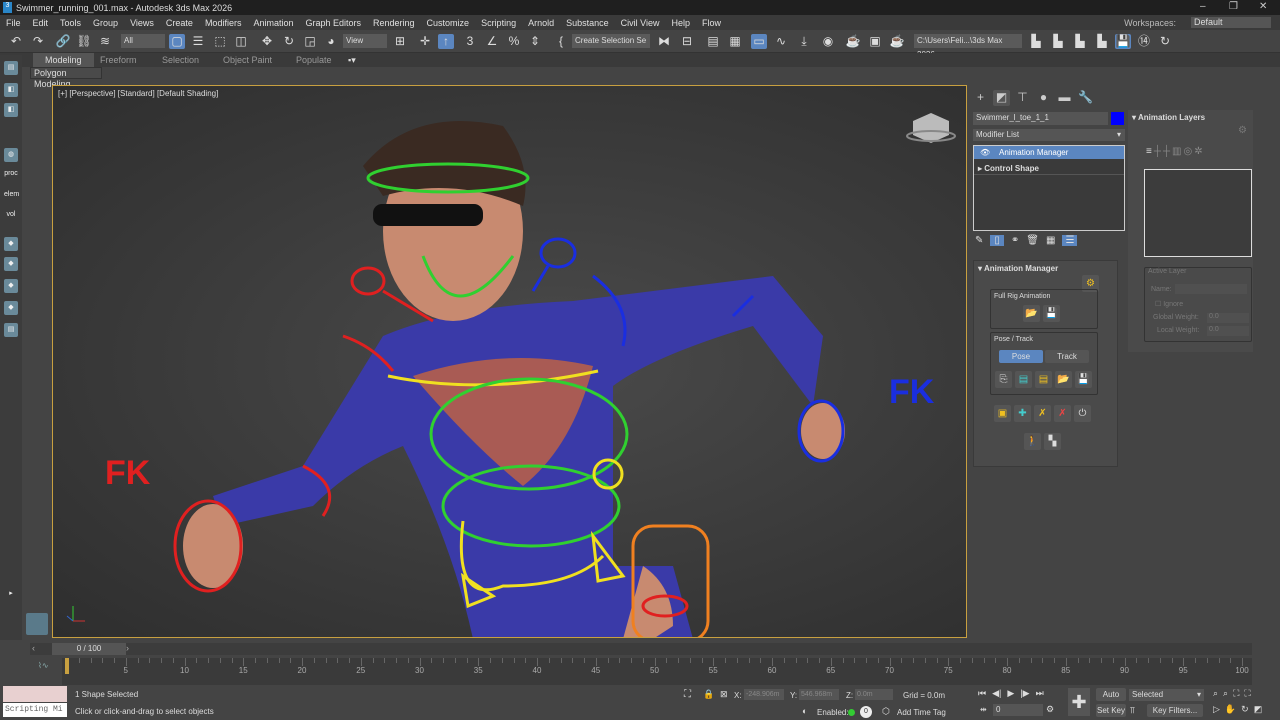  I want to click on project-open-icon: ▙, so click(1058, 41).